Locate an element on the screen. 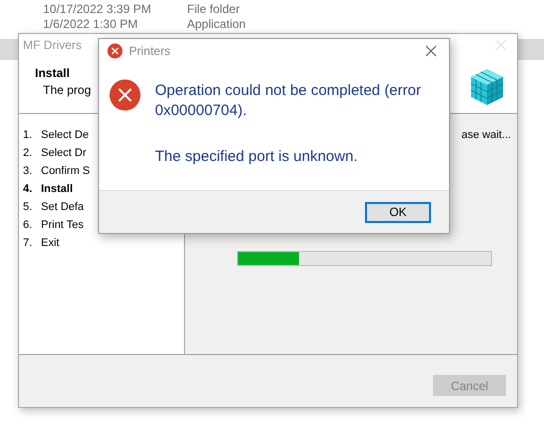 The image size is (544, 436). file-type: Application is located at coordinates (216, 23).